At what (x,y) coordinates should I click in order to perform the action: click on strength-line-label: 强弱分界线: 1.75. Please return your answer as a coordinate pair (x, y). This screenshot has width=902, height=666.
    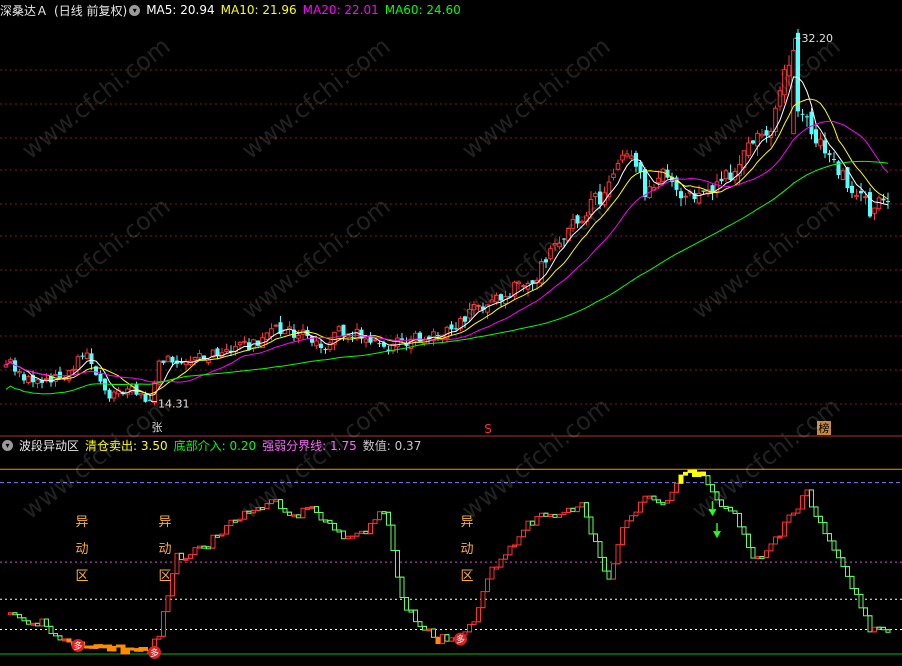
    Looking at the image, I should click on (309, 445).